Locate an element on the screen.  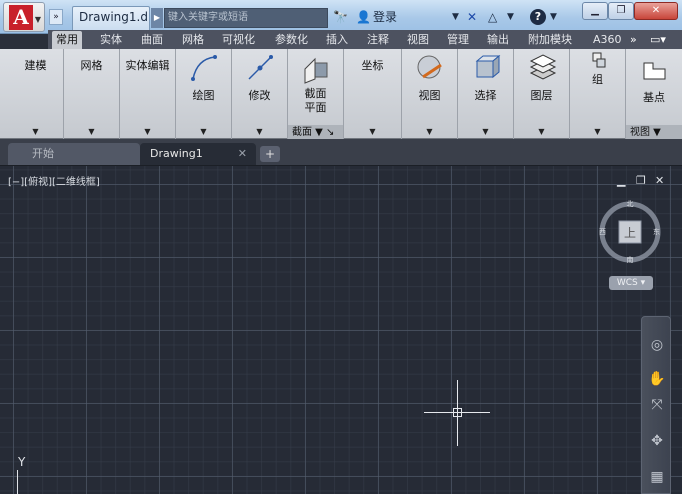
help-icon: ? is located at coordinates (538, 17).